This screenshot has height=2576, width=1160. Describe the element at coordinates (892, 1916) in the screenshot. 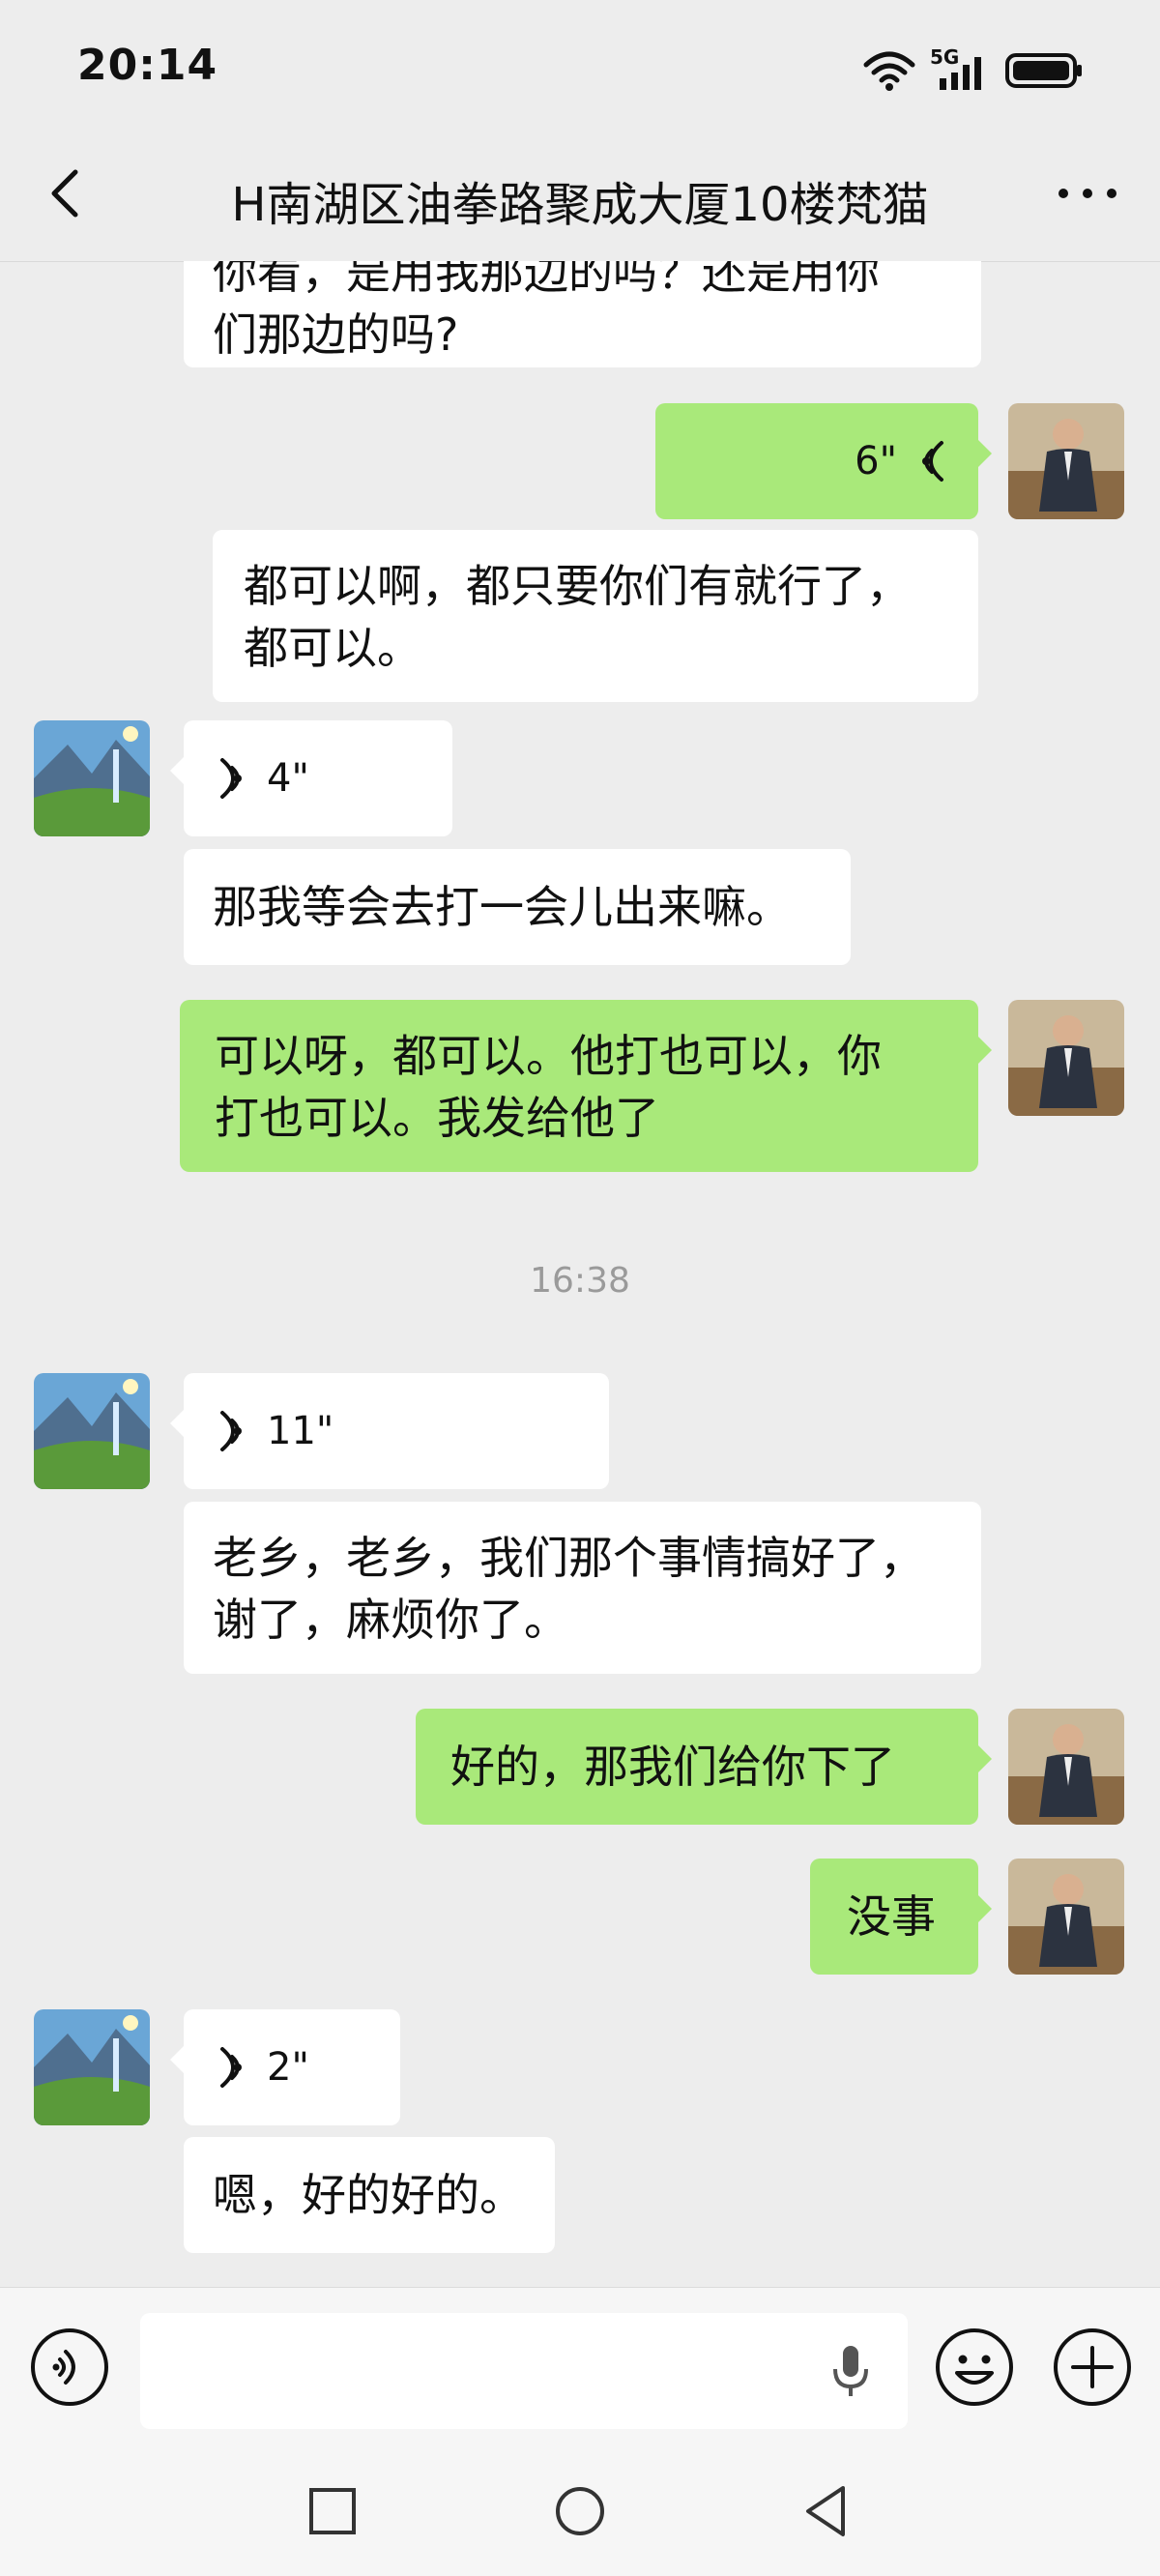

I see `message-text: 没事` at that location.